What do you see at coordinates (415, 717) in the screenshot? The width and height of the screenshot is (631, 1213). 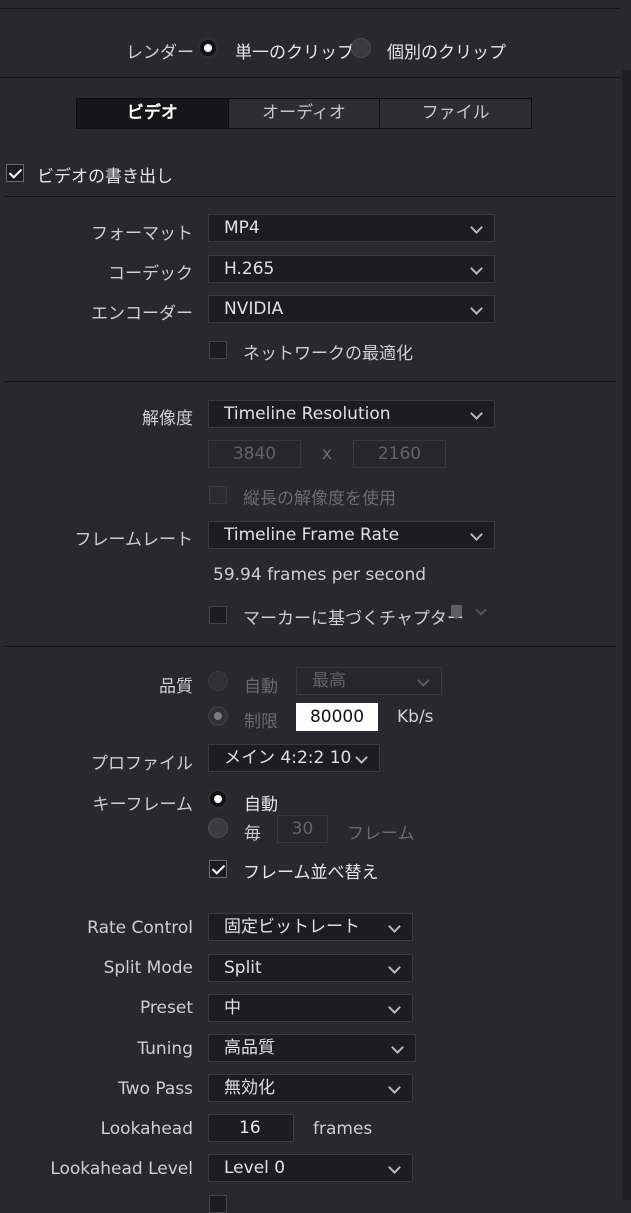 I see `bitrate-unit: Kb/s` at bounding box center [415, 717].